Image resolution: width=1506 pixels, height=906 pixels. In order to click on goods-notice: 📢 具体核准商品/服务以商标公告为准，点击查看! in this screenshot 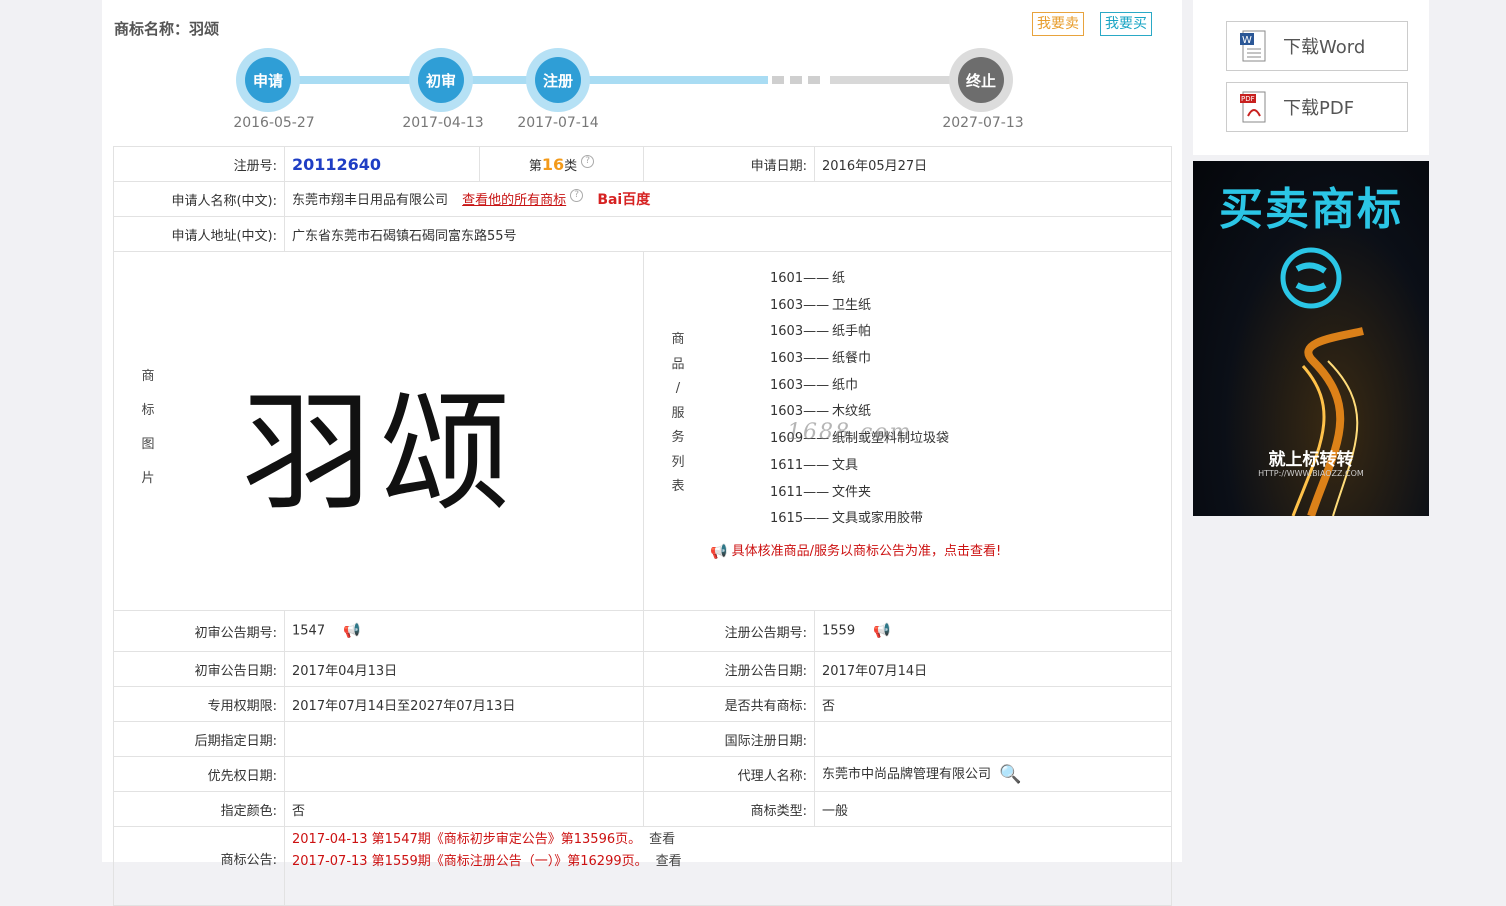, I will do `click(855, 550)`.